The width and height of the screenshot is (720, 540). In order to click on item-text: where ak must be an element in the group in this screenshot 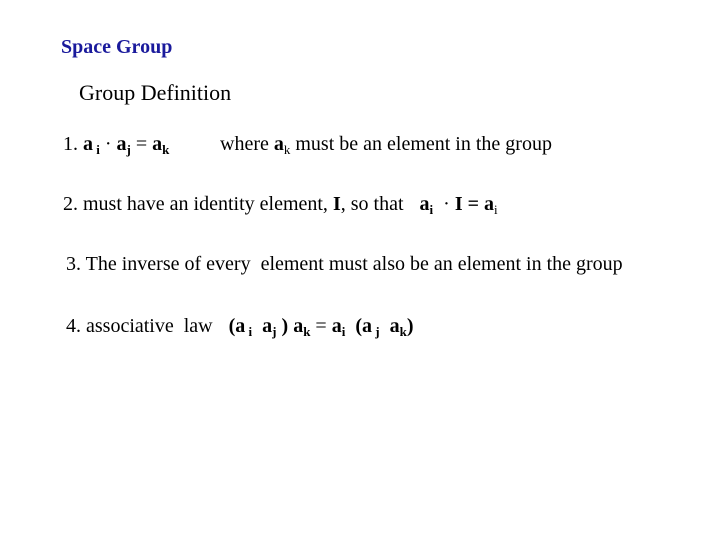, I will do `click(386, 145)`.